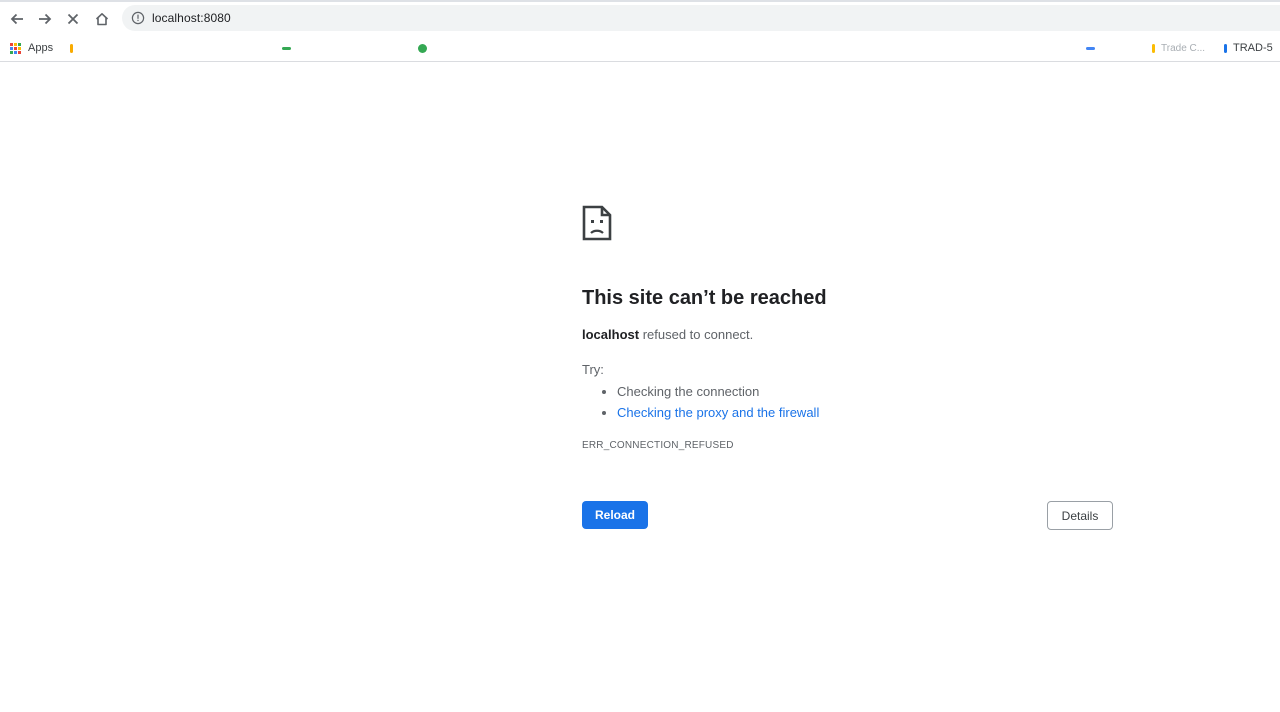 The image size is (1280, 712). Describe the element at coordinates (698, 334) in the screenshot. I see `error-message: refused to connect.` at that location.